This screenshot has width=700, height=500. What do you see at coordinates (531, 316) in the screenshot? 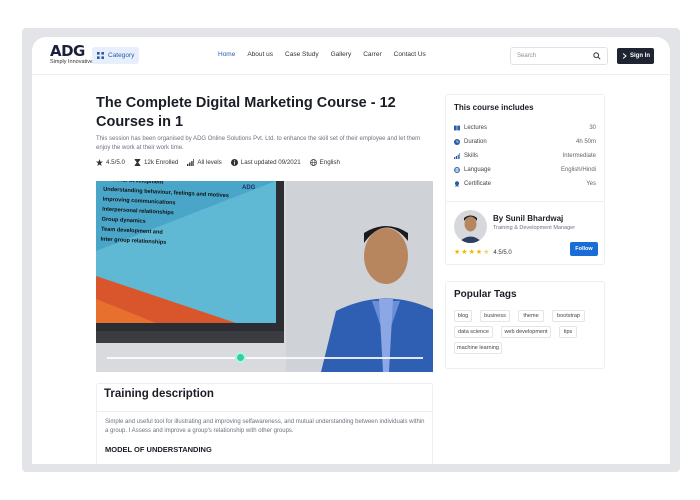
I see `tag-theme: theme` at bounding box center [531, 316].